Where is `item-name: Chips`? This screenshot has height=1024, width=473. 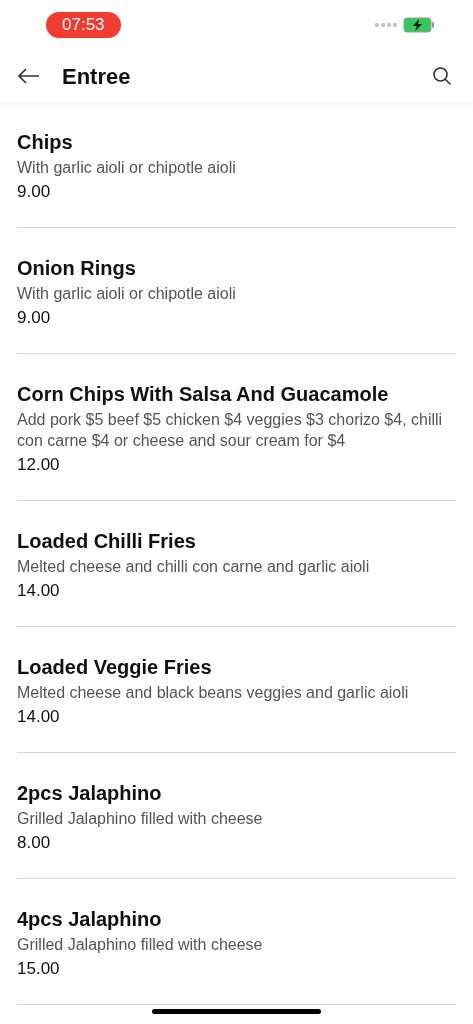
item-name: Chips is located at coordinates (45, 142).